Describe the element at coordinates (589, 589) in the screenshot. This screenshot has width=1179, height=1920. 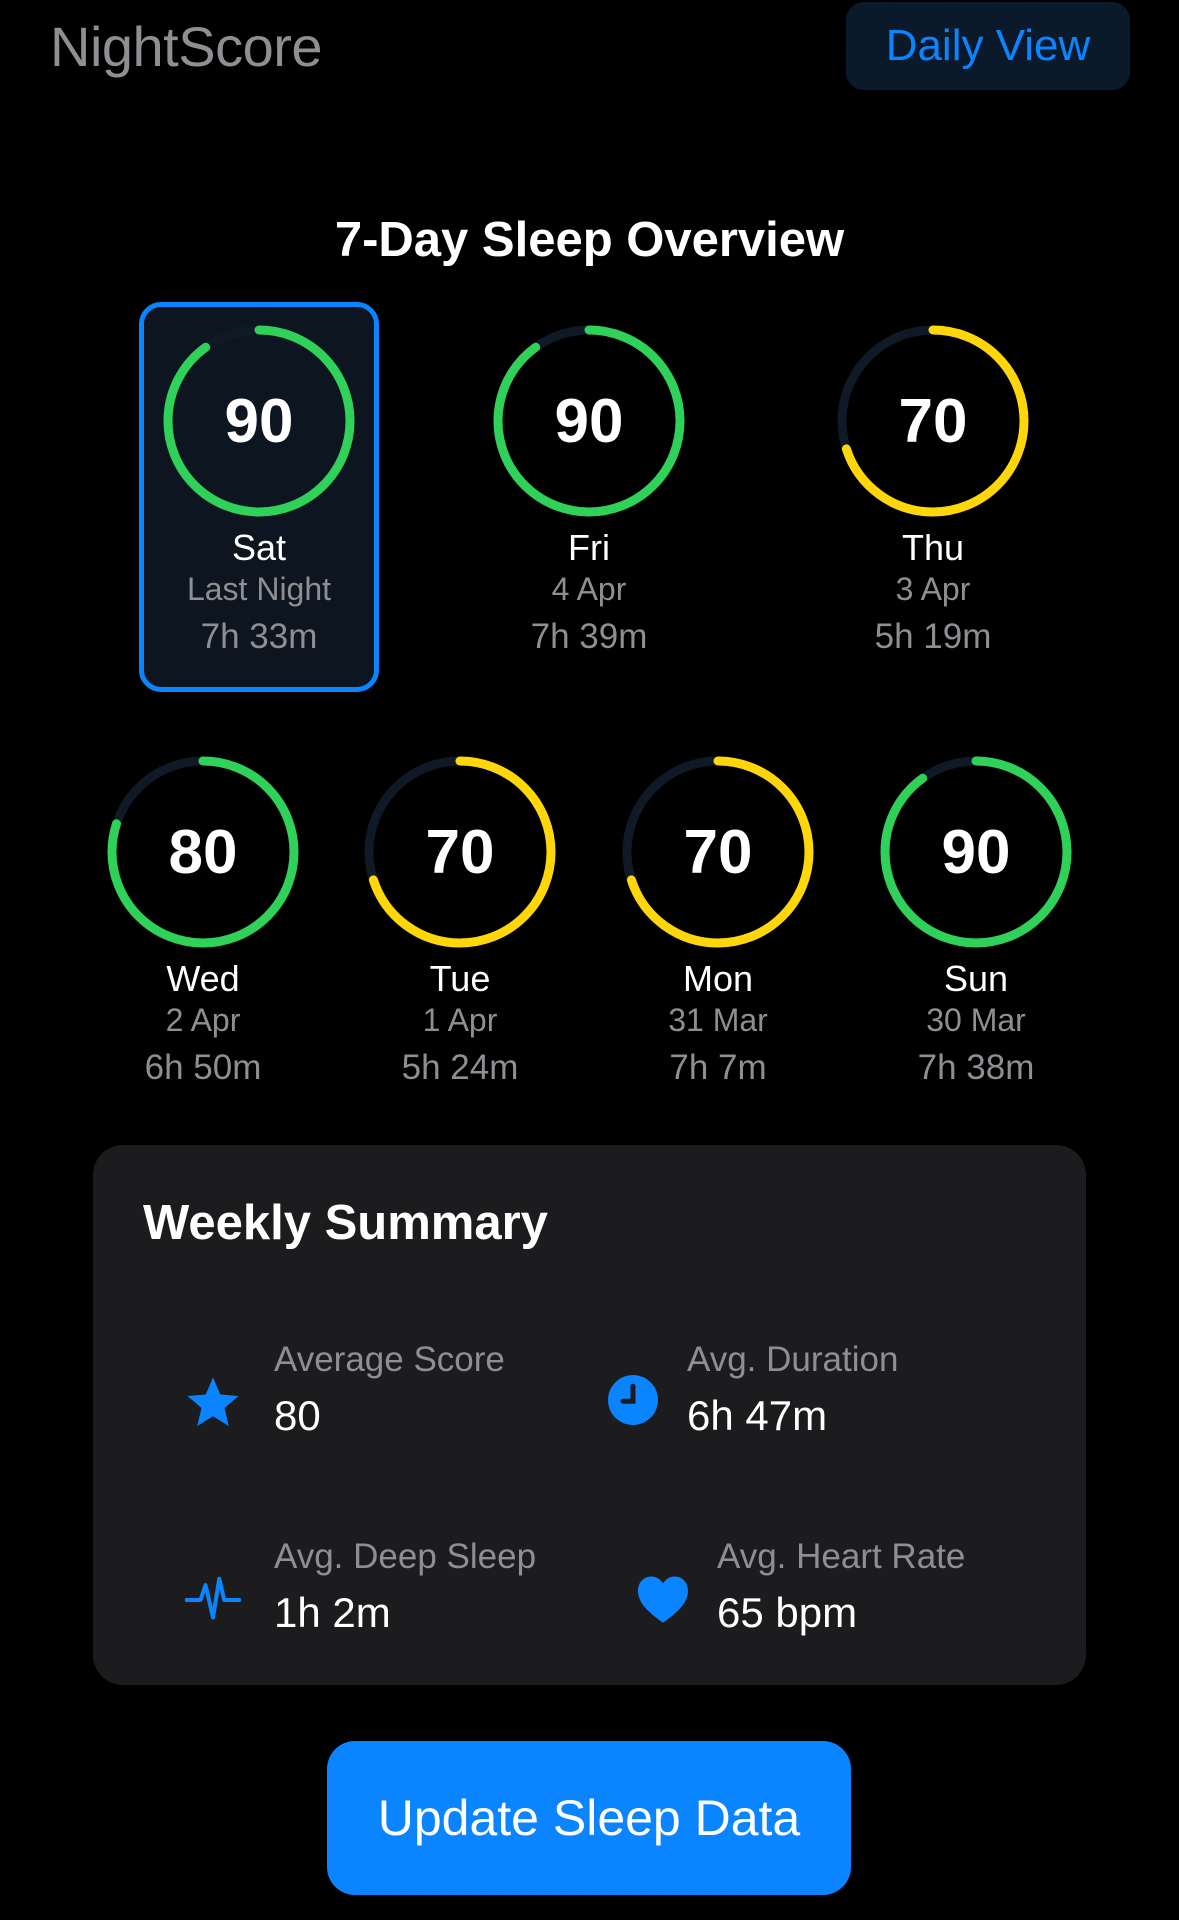
I see `day-date: 4 Apr` at that location.